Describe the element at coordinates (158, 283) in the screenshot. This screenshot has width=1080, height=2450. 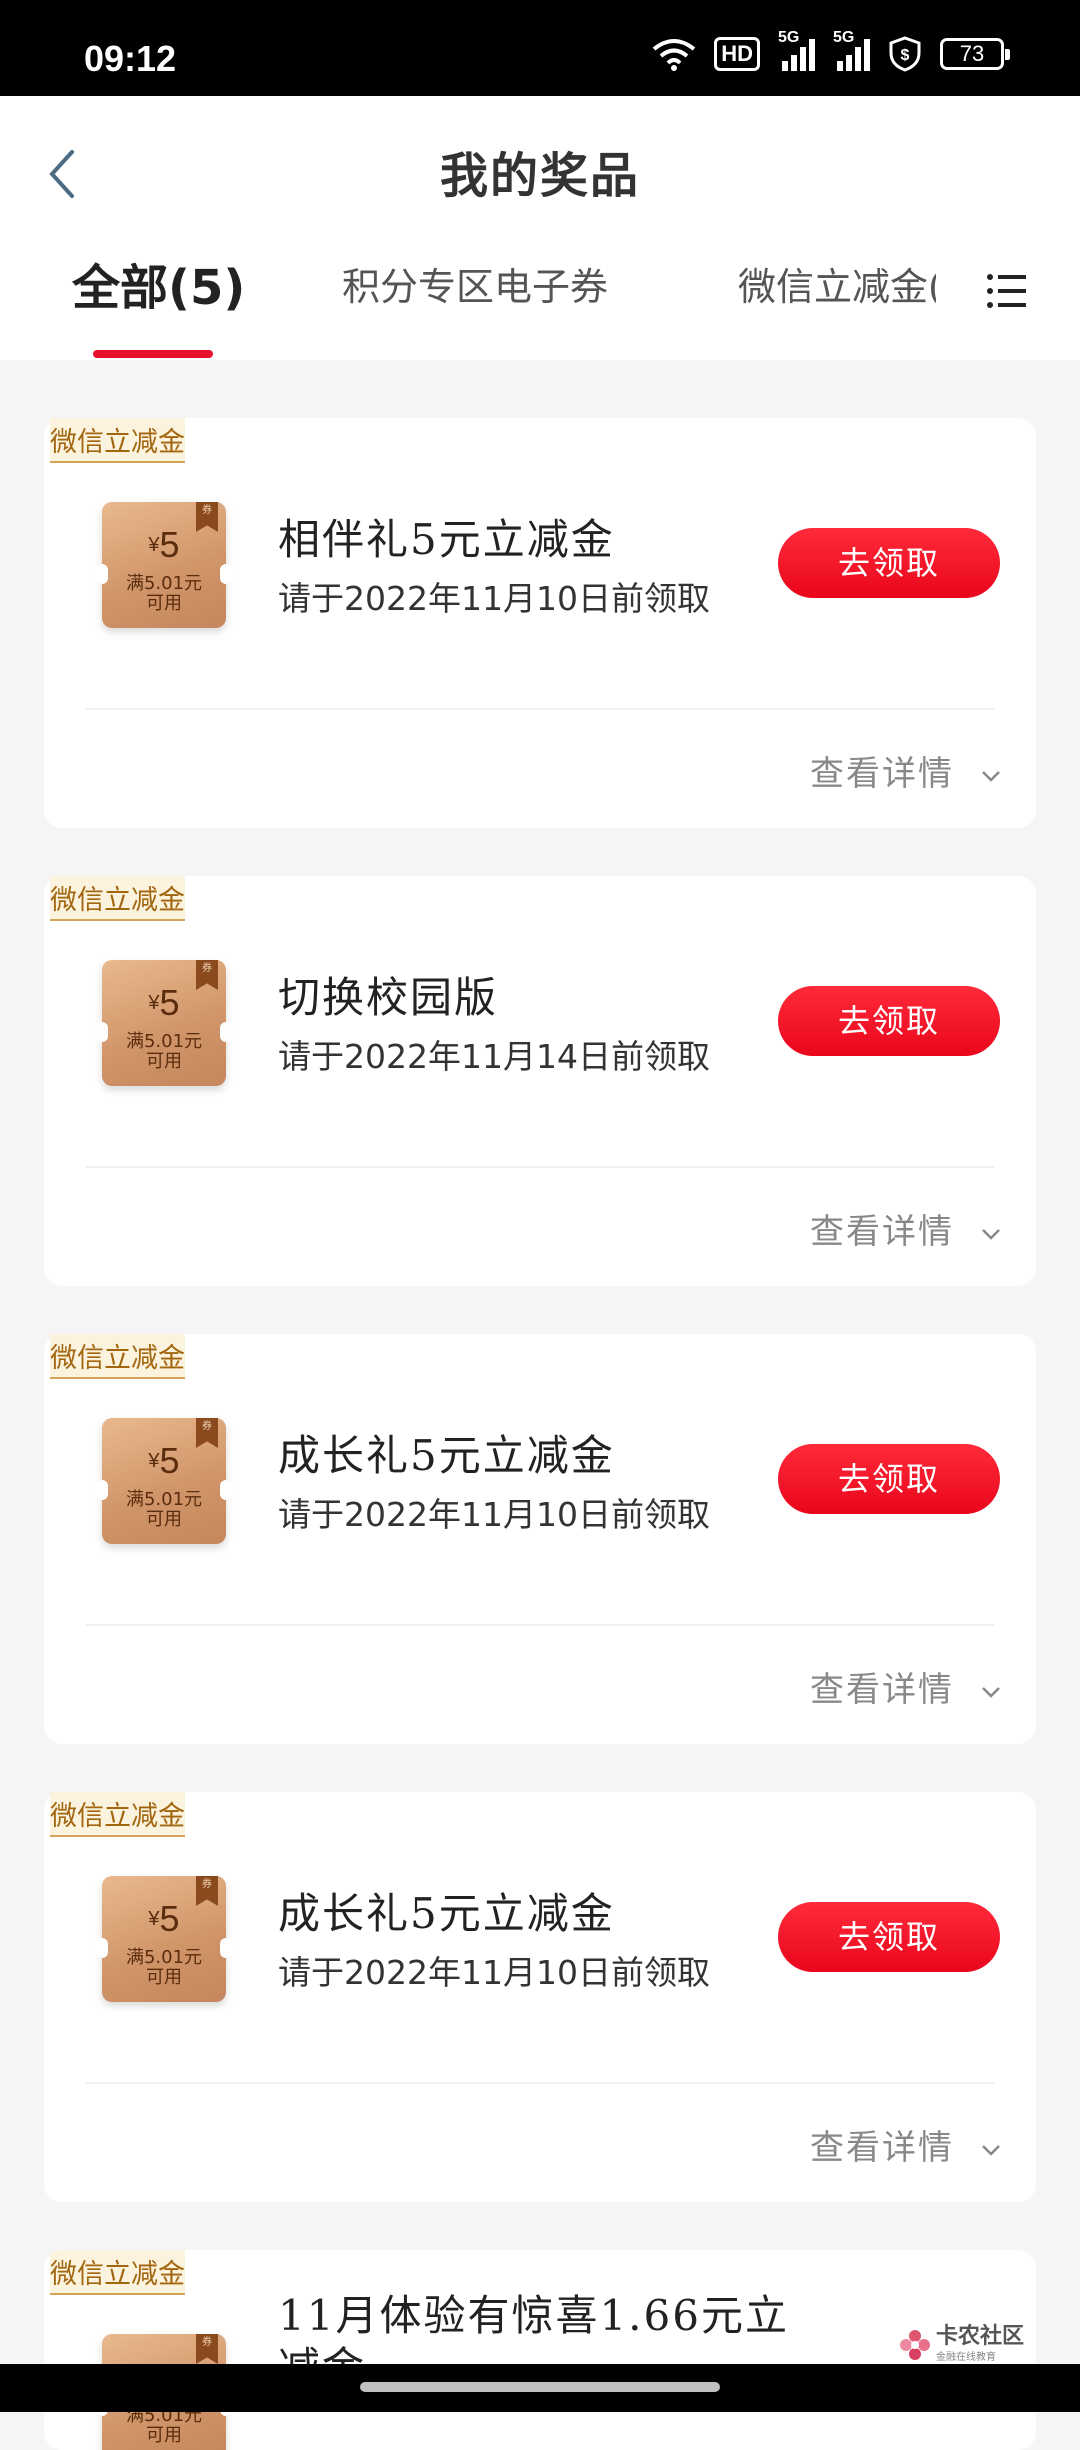
I see `tab-all: 全部(5)` at that location.